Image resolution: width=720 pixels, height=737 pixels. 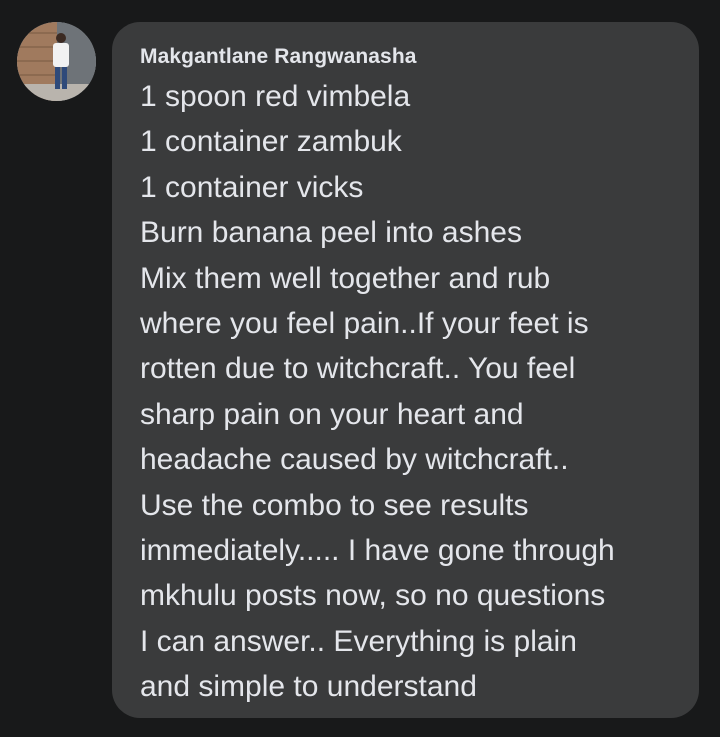 What do you see at coordinates (332, 414) in the screenshot?
I see `comment-line: sharp pain on your heart and` at bounding box center [332, 414].